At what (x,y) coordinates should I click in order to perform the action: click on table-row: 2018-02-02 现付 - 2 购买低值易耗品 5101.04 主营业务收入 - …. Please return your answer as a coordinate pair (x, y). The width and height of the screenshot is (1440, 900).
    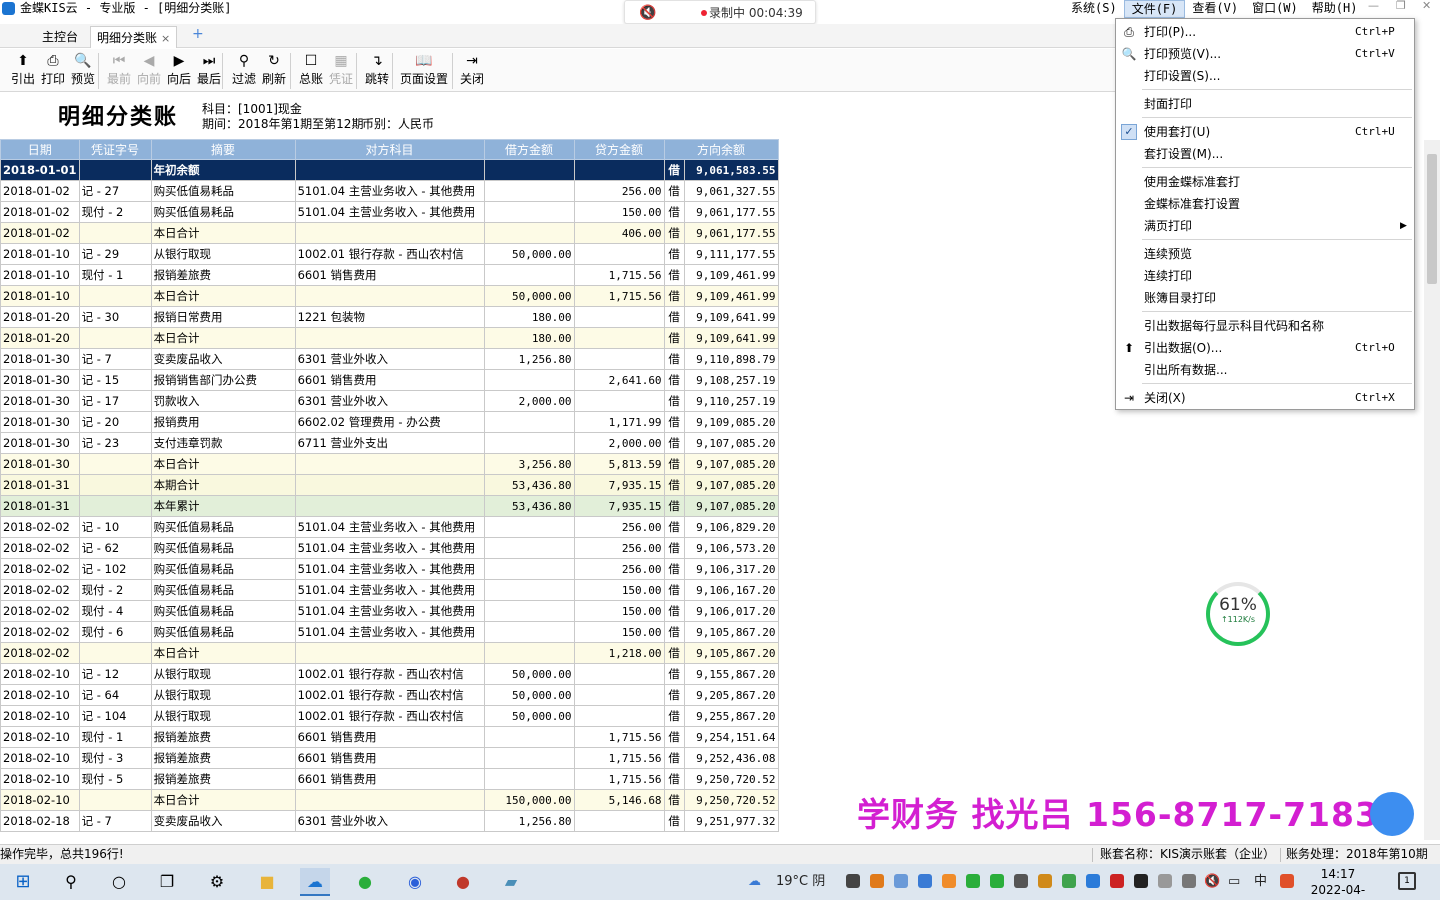
    Looking at the image, I should click on (389, 590).